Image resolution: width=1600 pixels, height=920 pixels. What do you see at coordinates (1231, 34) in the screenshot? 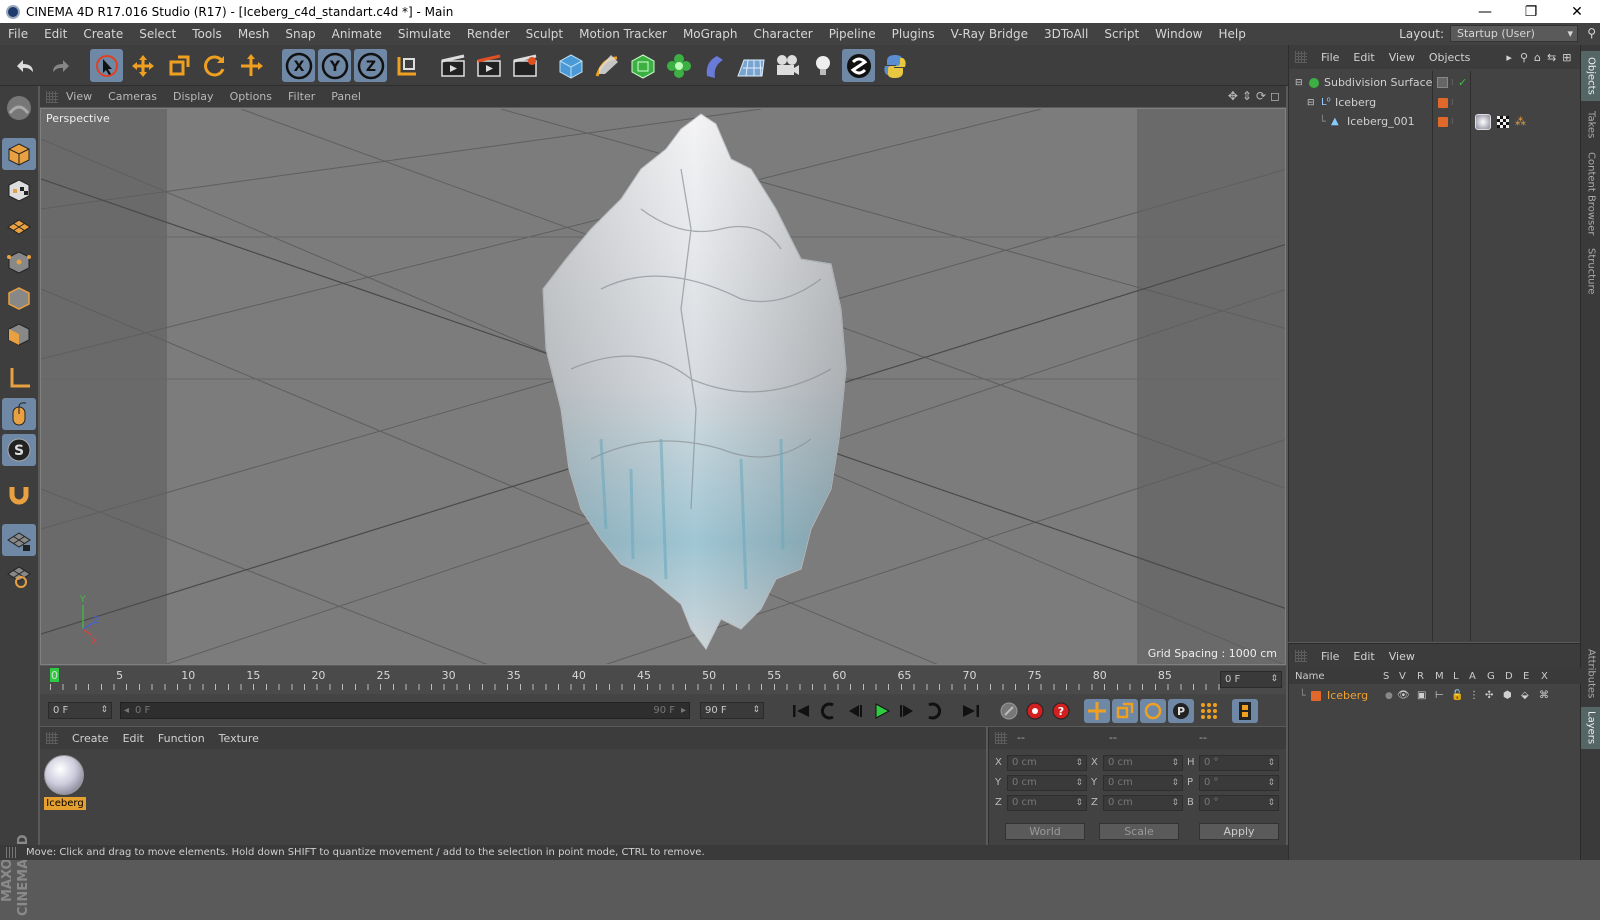
I see `menu-help: Help` at bounding box center [1231, 34].